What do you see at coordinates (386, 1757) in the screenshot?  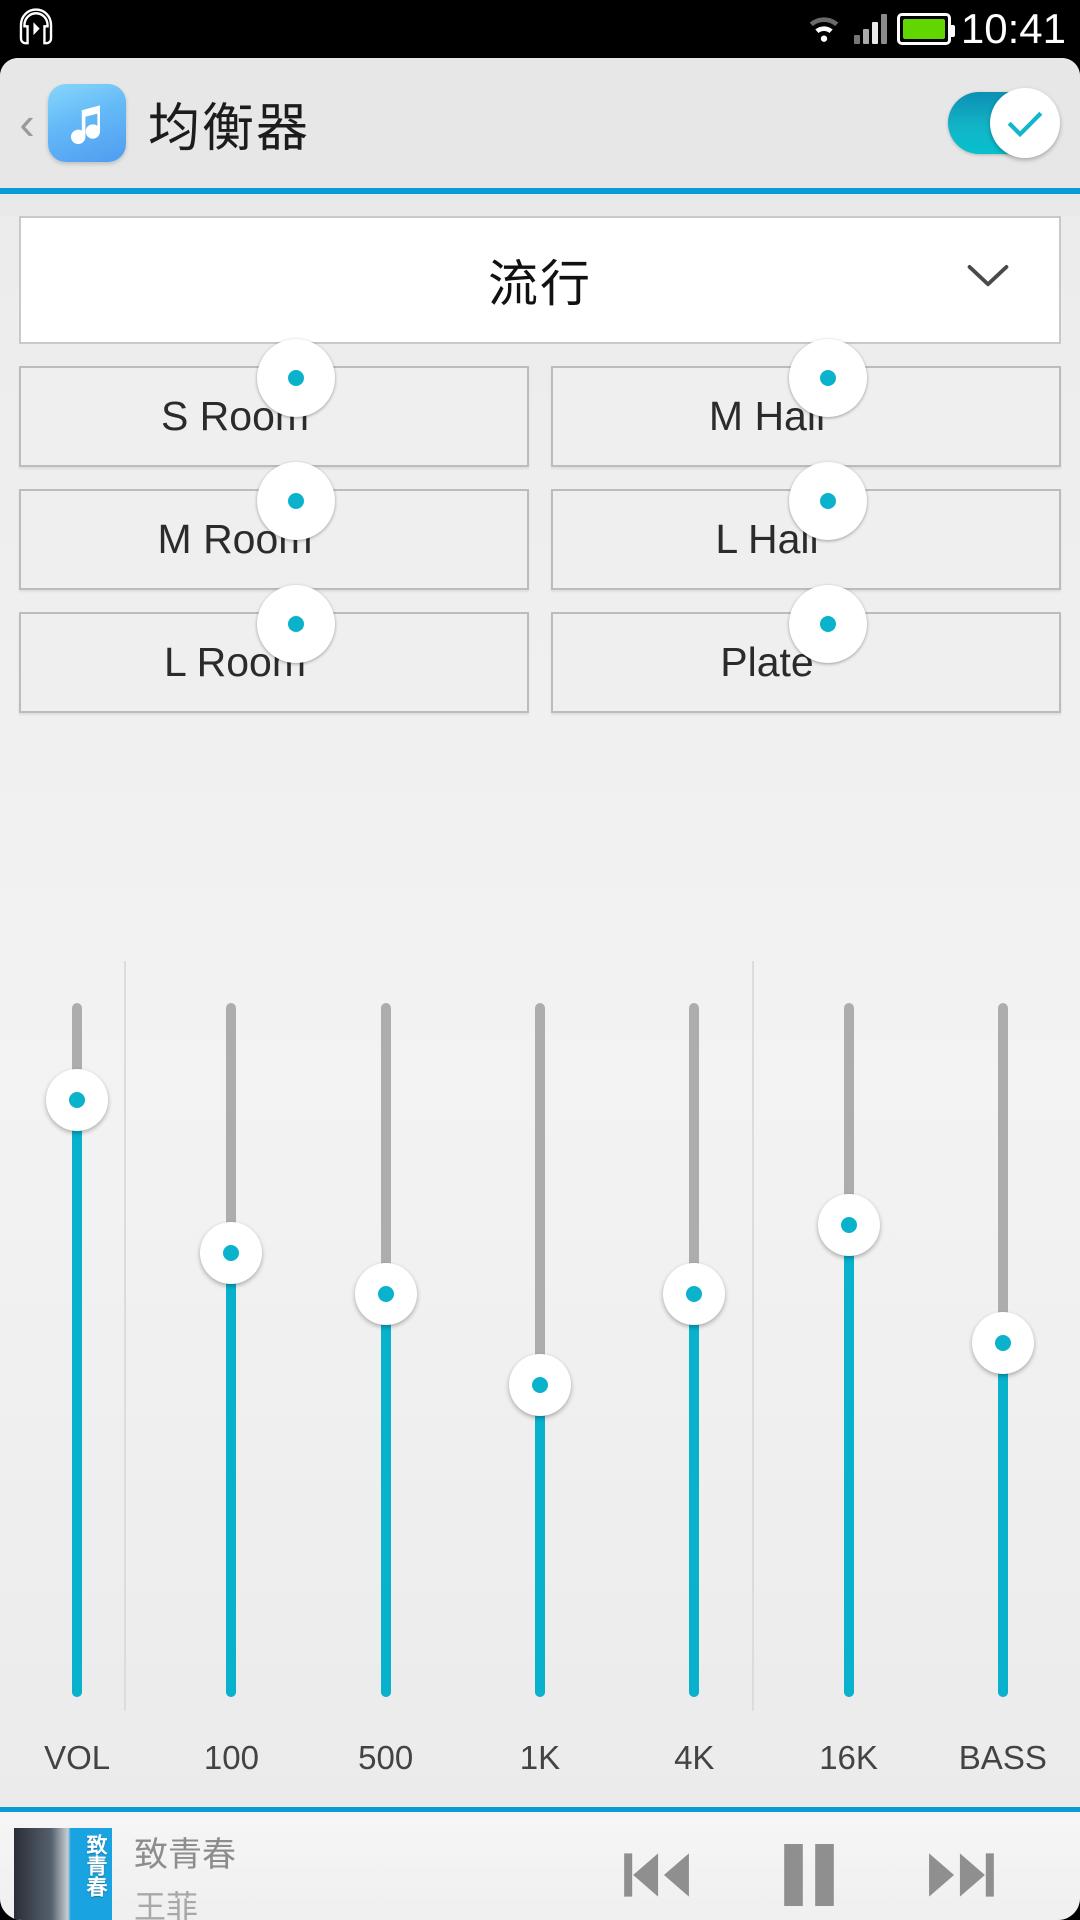 I see `eq-band-label: 500` at bounding box center [386, 1757].